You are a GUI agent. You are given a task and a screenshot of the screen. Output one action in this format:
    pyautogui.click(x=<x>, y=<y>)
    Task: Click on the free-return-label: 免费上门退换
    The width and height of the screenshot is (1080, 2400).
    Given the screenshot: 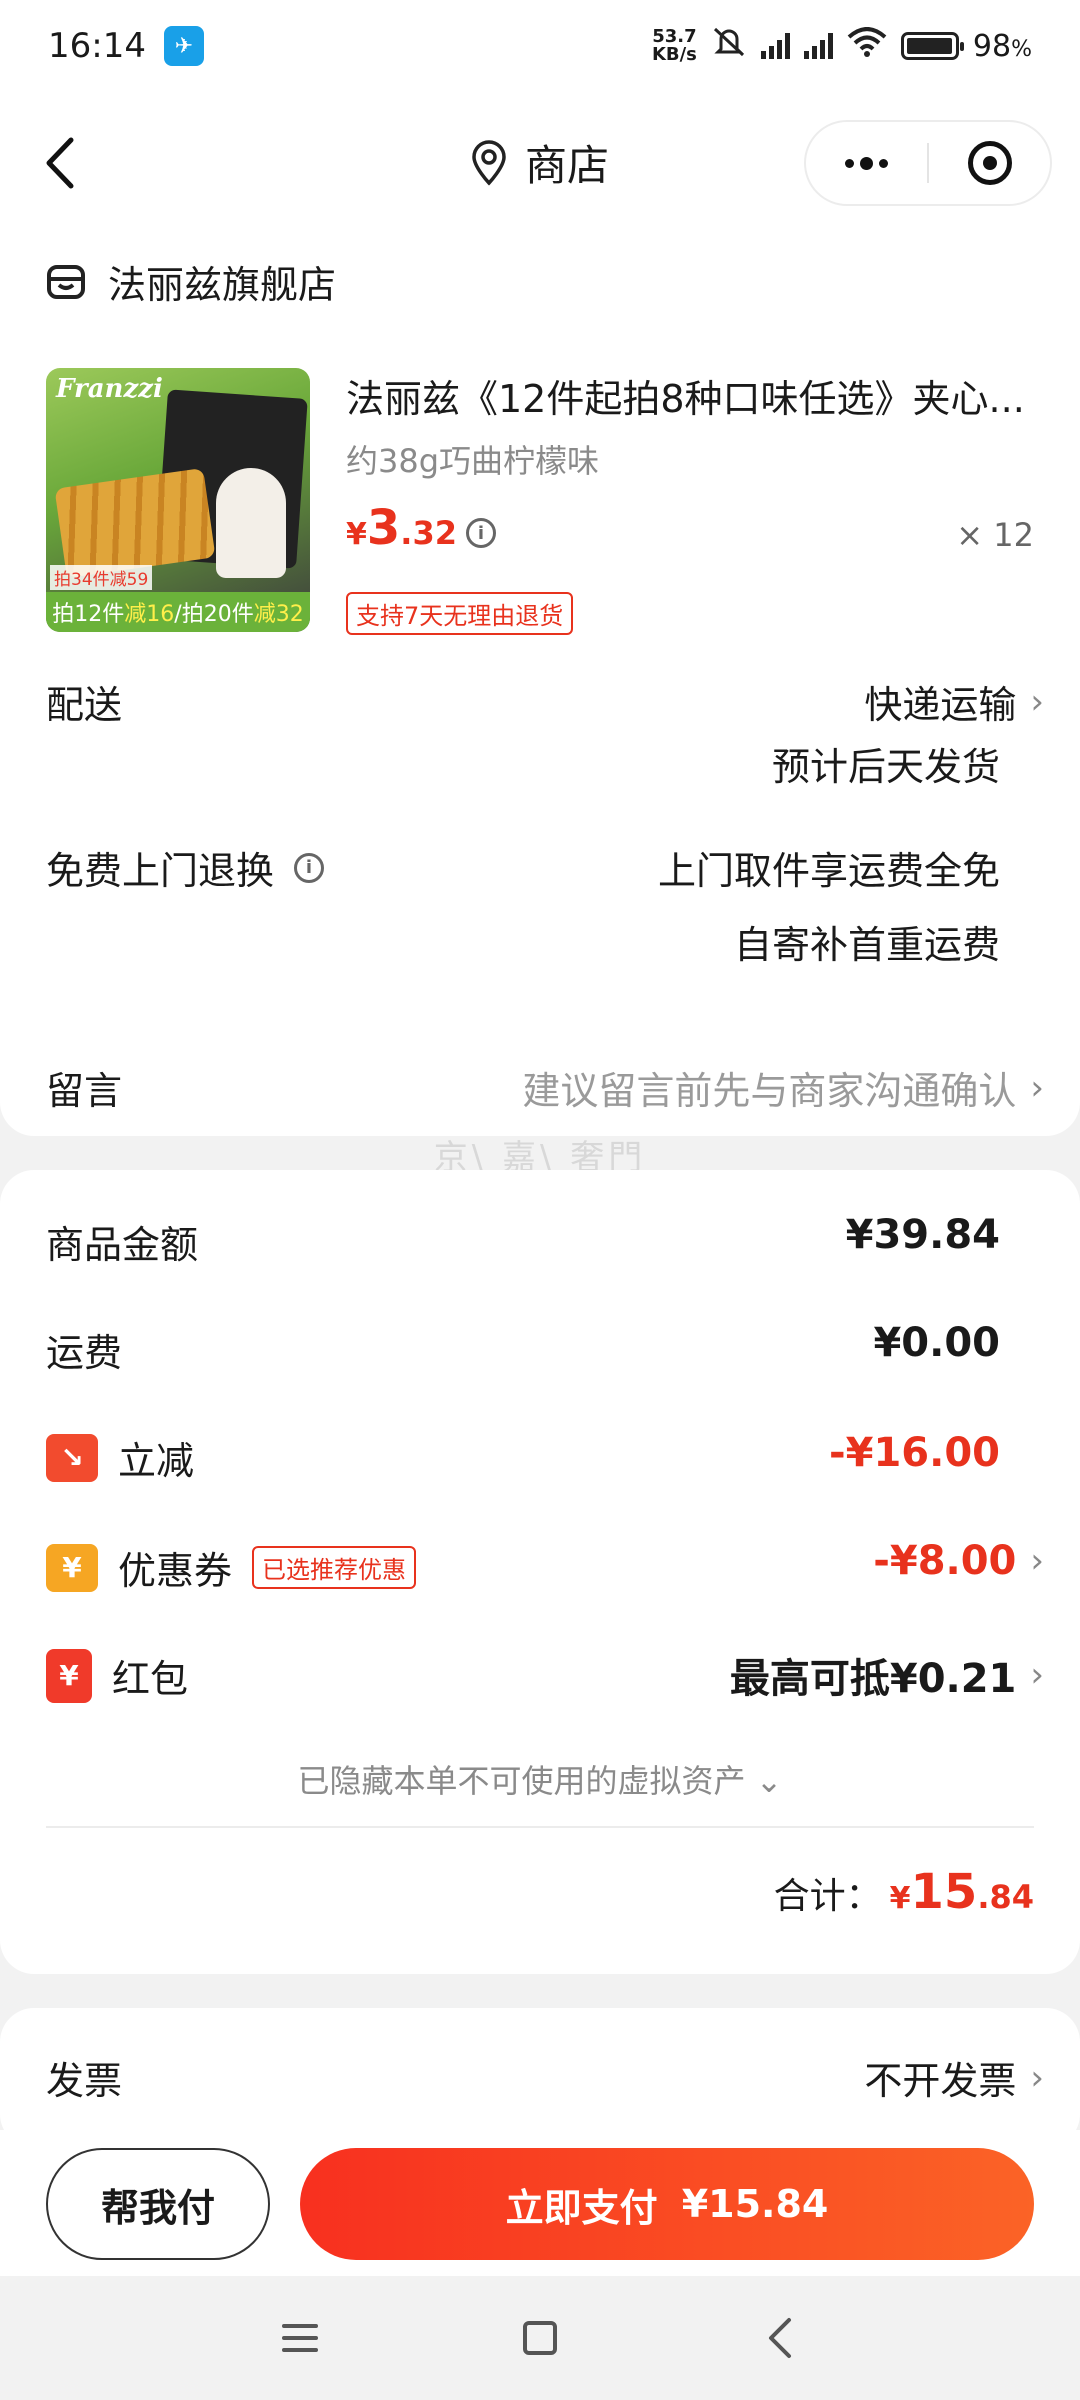 What is the action you would take?
    pyautogui.click(x=160, y=871)
    